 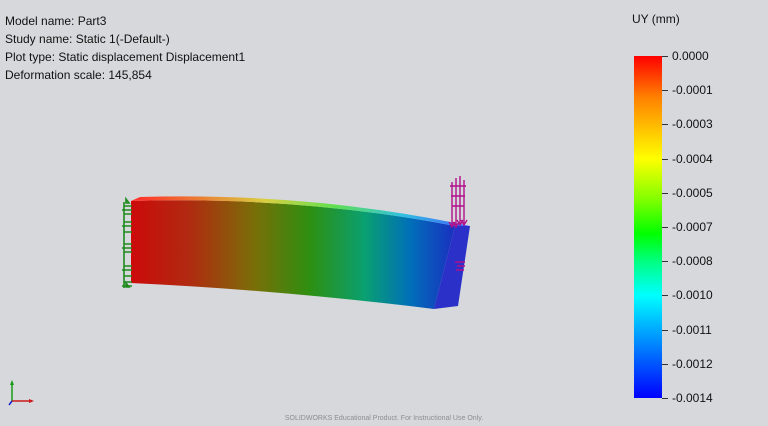 What do you see at coordinates (692, 159) in the screenshot?
I see `legend-tick-label: -0.0004` at bounding box center [692, 159].